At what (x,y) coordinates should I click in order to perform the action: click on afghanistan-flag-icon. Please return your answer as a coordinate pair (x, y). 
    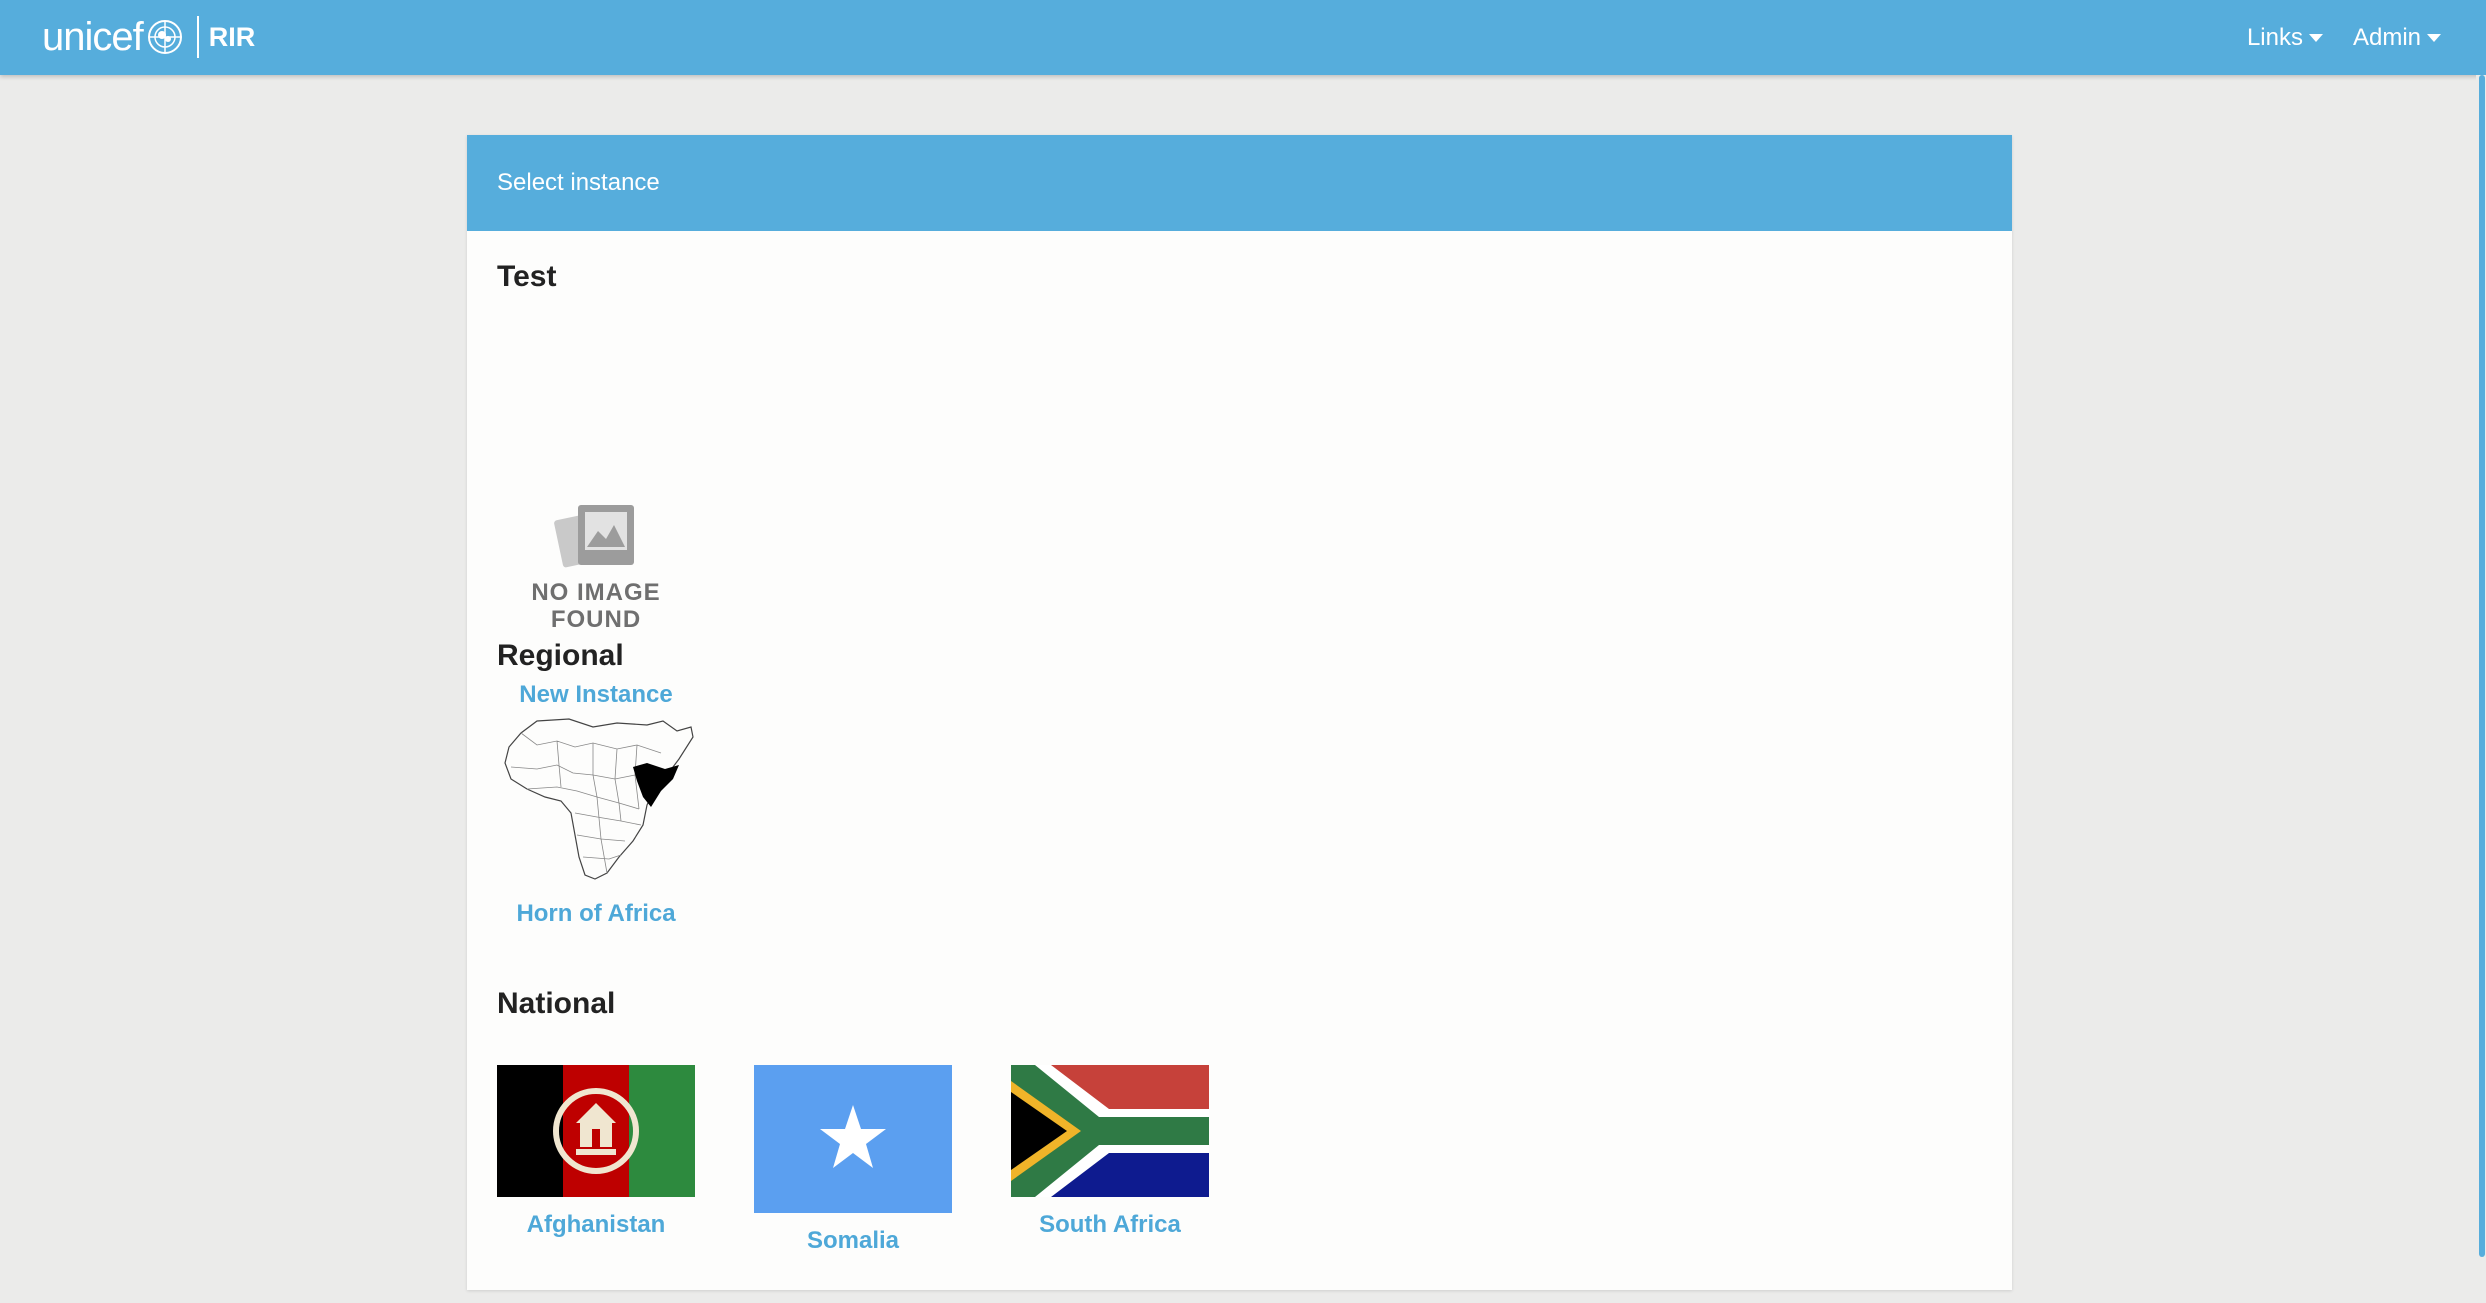
    Looking at the image, I should click on (596, 1131).